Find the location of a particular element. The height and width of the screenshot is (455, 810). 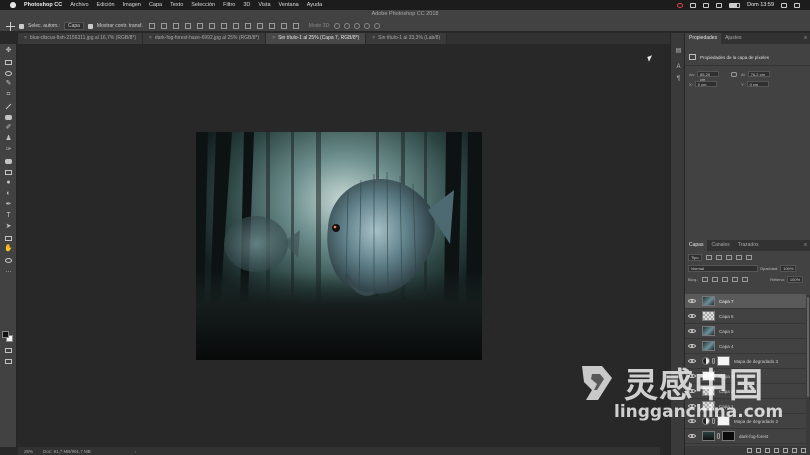

eraser-tool-icon is located at coordinates (8, 161).